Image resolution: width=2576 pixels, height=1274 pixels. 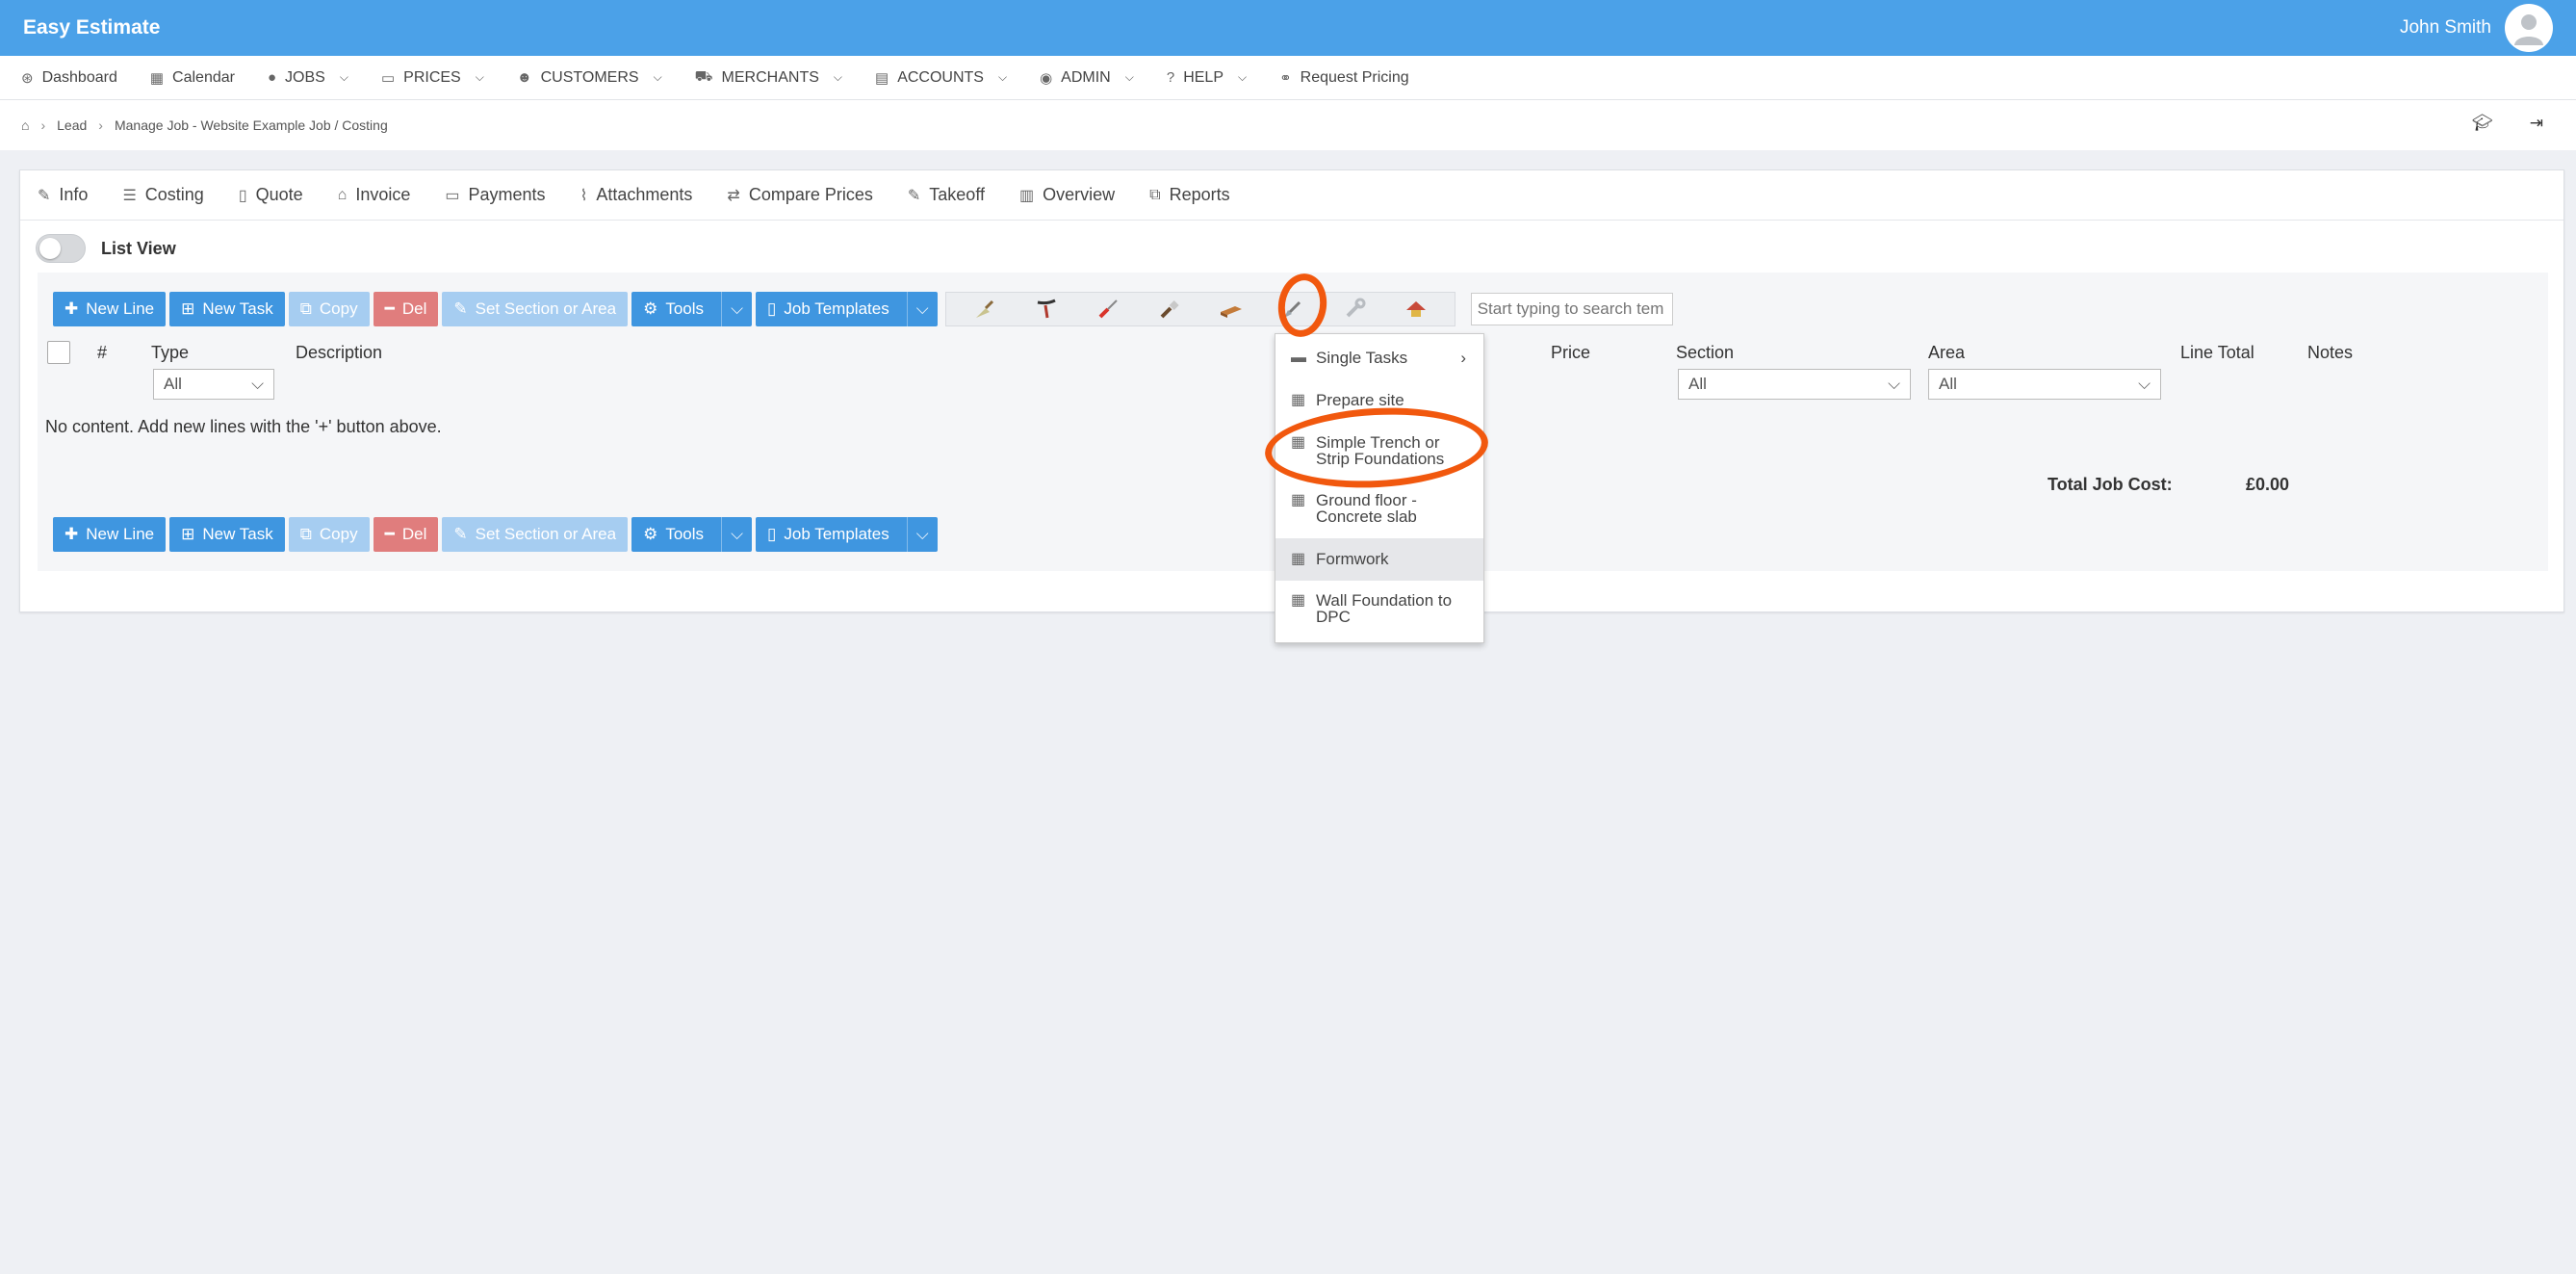 I want to click on tab-label: Payments, so click(x=507, y=194).